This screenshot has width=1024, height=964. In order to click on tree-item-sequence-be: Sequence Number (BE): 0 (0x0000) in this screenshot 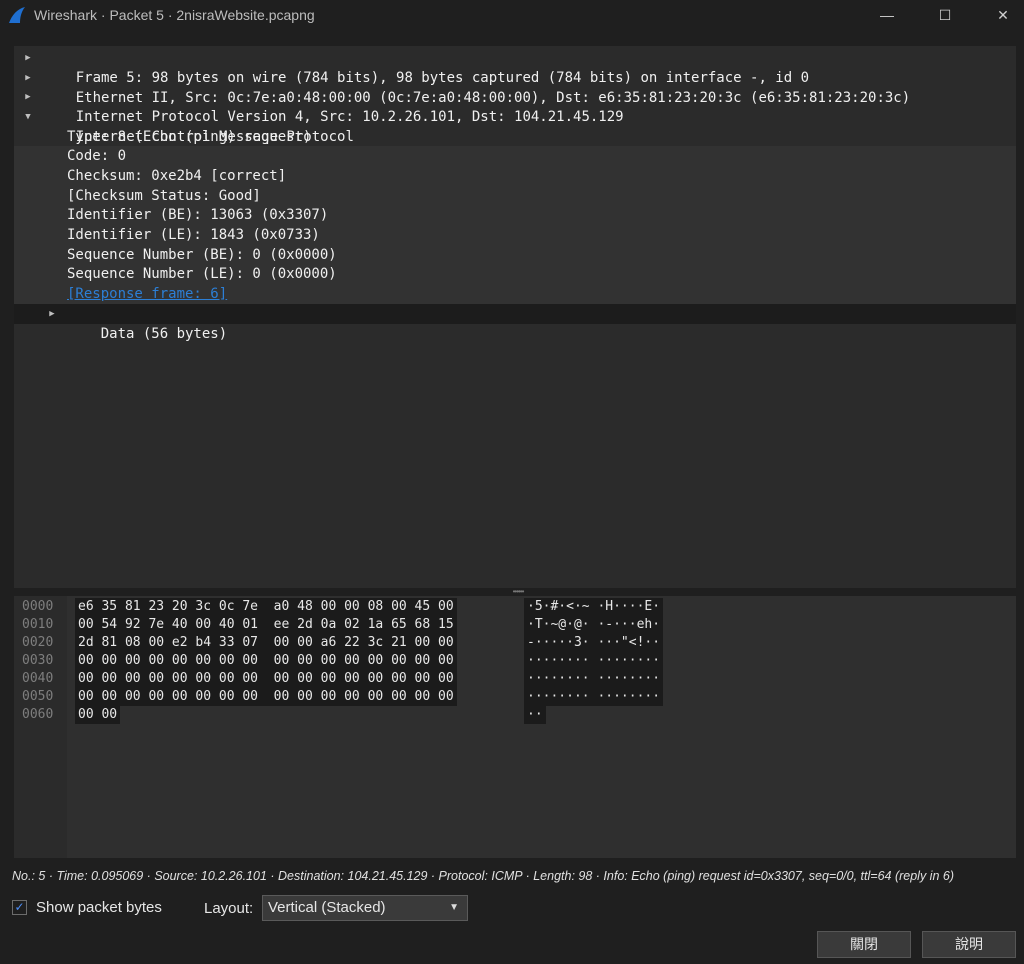, I will do `click(515, 255)`.